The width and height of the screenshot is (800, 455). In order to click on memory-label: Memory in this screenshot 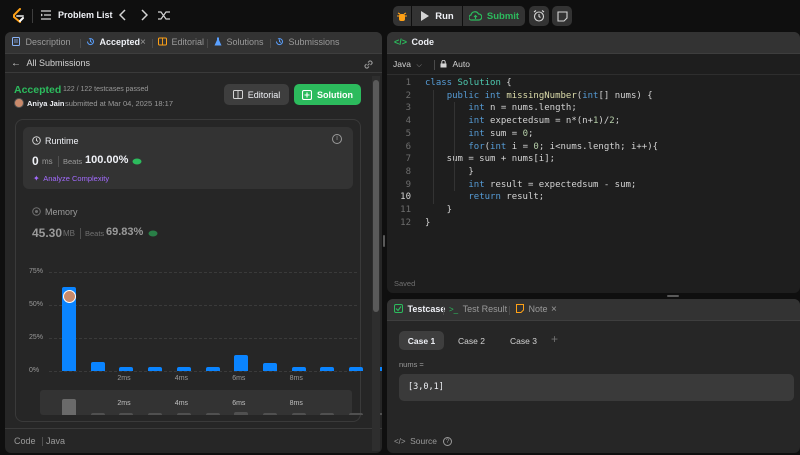, I will do `click(61, 212)`.